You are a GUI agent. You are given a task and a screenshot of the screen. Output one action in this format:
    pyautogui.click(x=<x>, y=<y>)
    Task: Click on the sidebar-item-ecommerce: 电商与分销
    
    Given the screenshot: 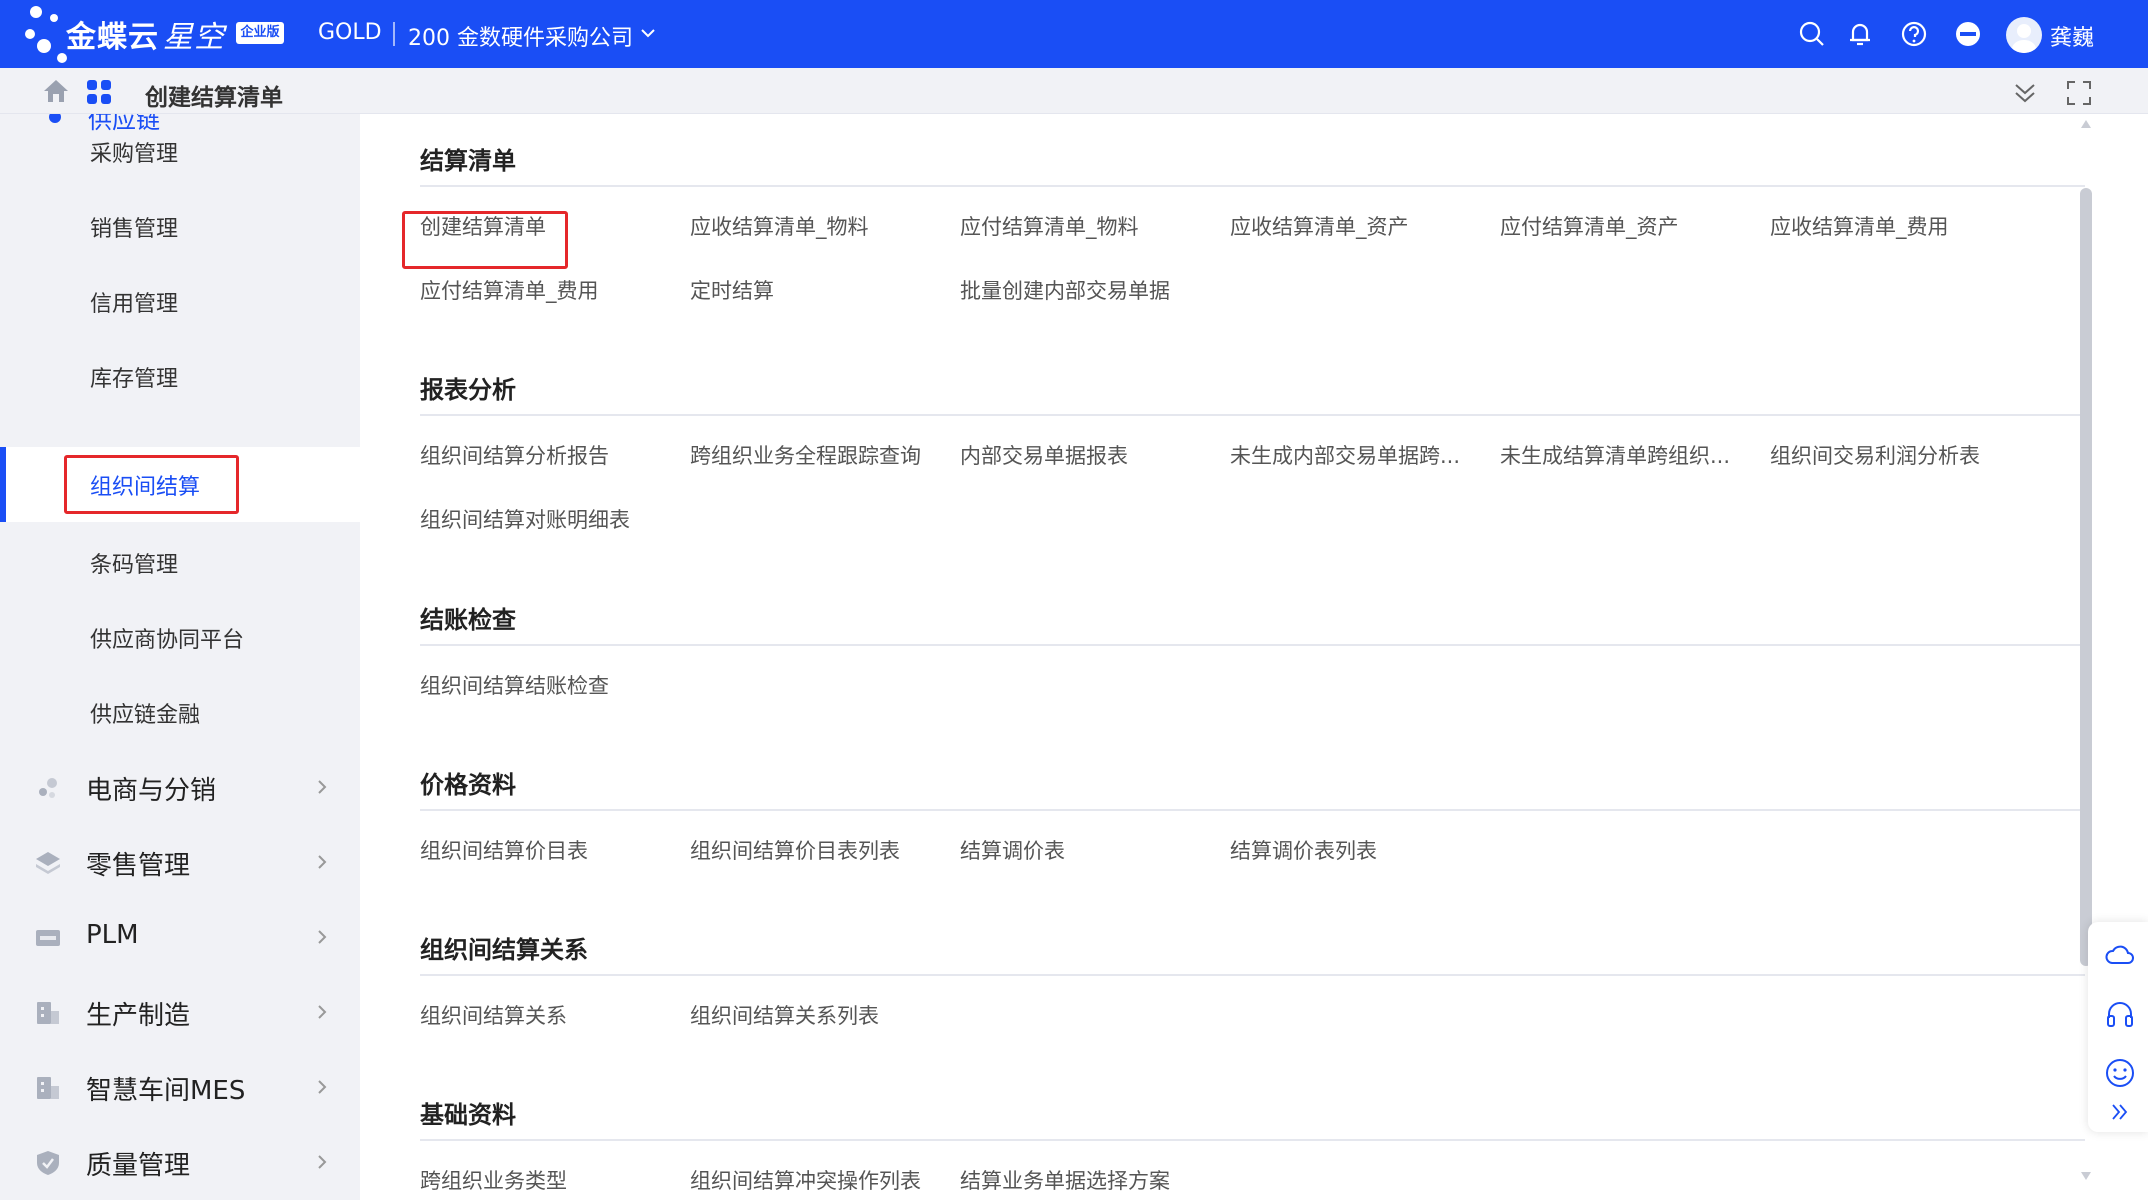 What is the action you would take?
    pyautogui.click(x=180, y=787)
    